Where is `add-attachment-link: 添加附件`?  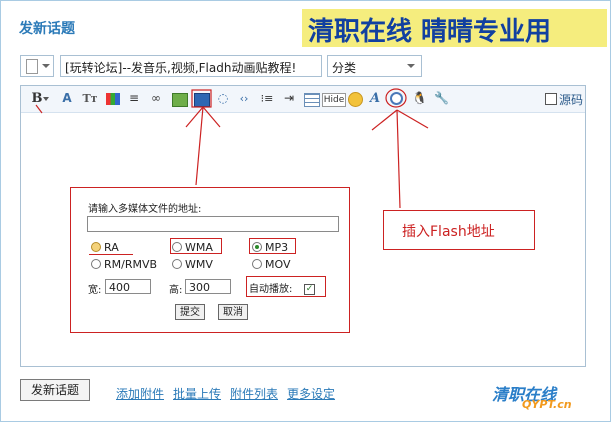
add-attachment-link: 添加附件 is located at coordinates (140, 393).